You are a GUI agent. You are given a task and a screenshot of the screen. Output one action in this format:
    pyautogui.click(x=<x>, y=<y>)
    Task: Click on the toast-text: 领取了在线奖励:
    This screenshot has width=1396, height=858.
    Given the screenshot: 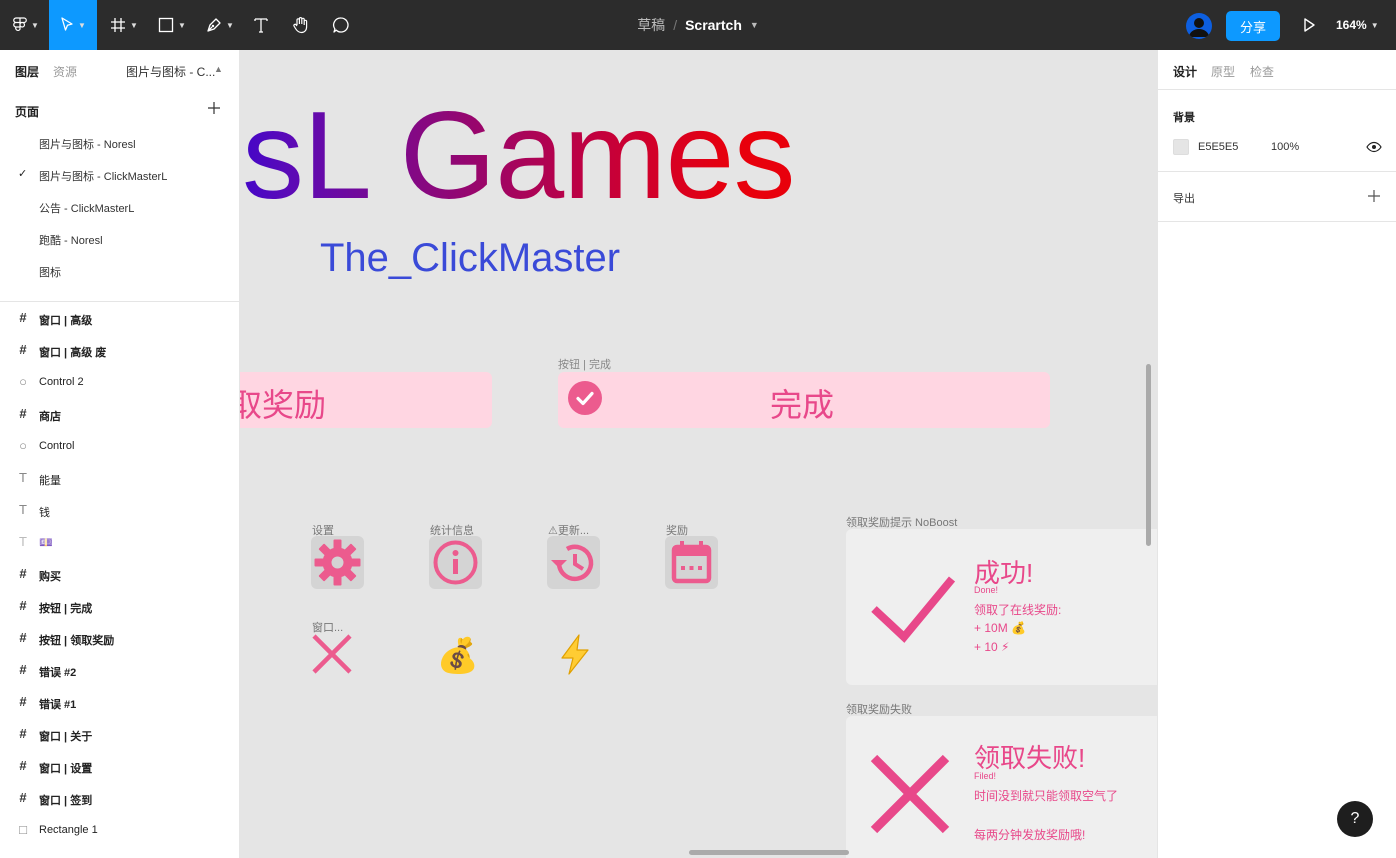 What is the action you would take?
    pyautogui.click(x=1018, y=610)
    